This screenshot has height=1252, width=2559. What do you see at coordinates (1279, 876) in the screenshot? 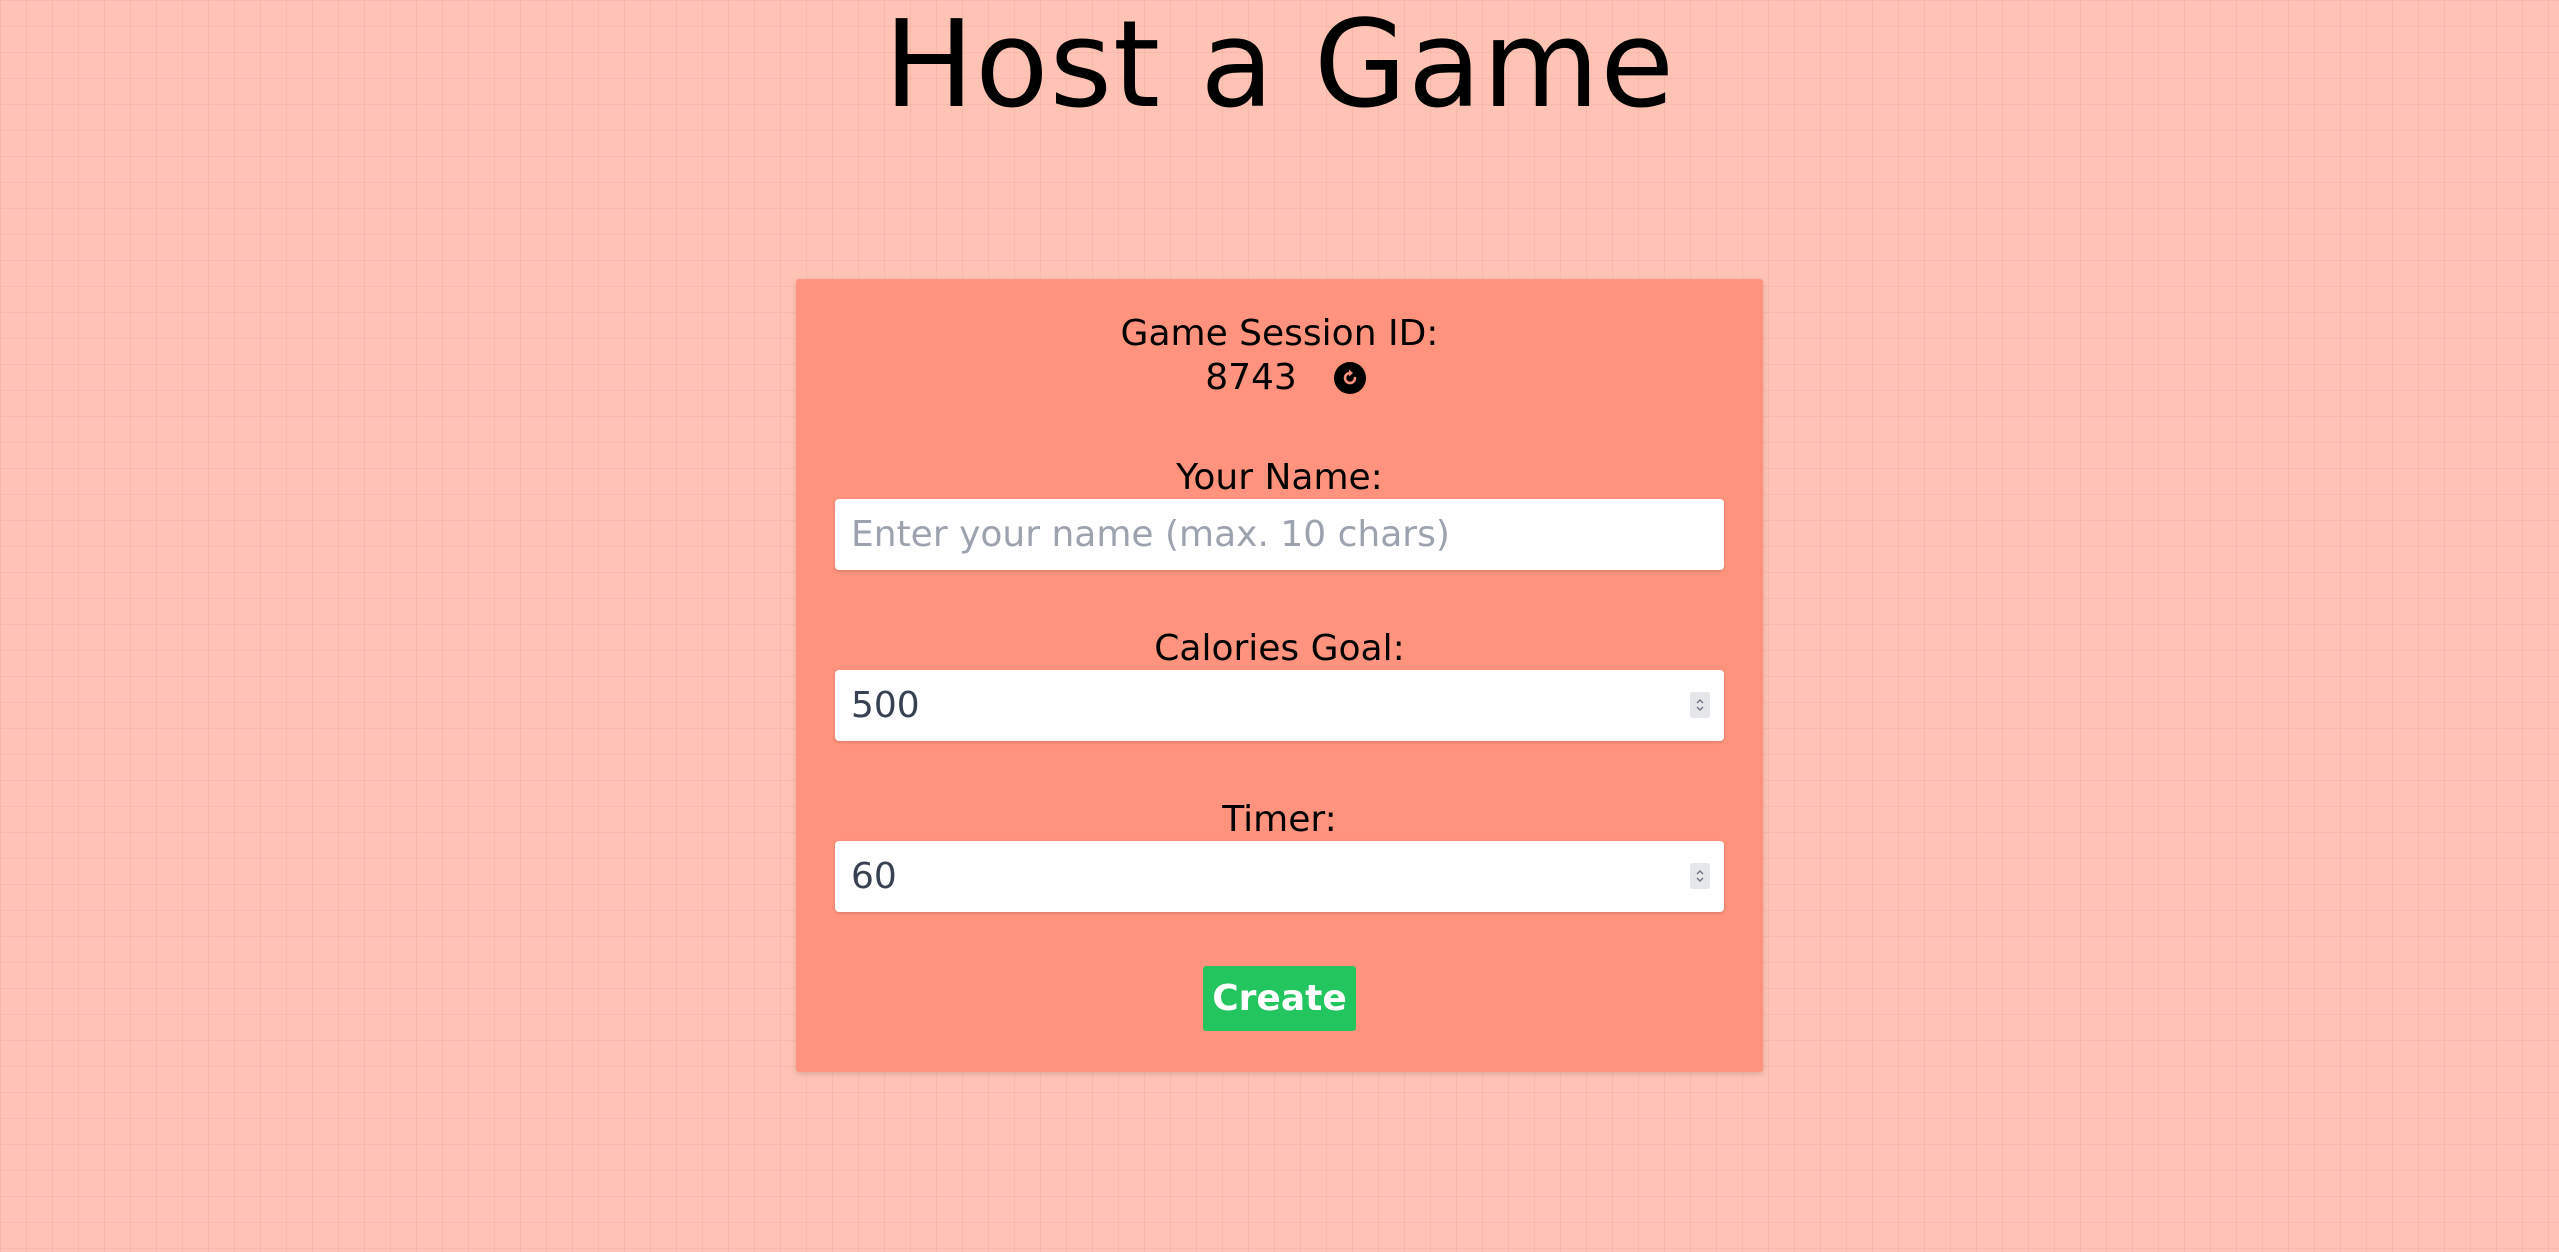
I see `timer-input: 60` at bounding box center [1279, 876].